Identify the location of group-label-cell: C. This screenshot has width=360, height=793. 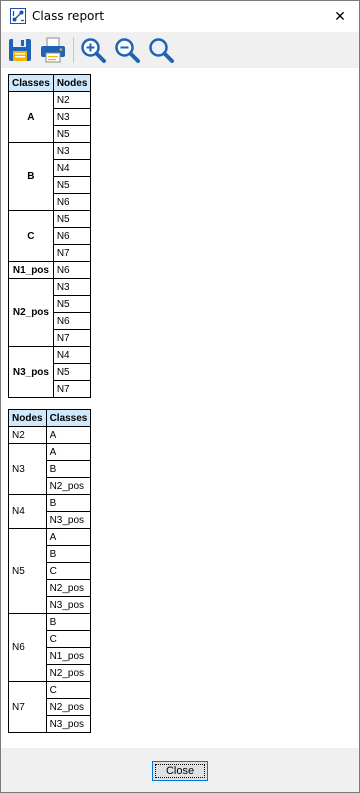
(31, 236).